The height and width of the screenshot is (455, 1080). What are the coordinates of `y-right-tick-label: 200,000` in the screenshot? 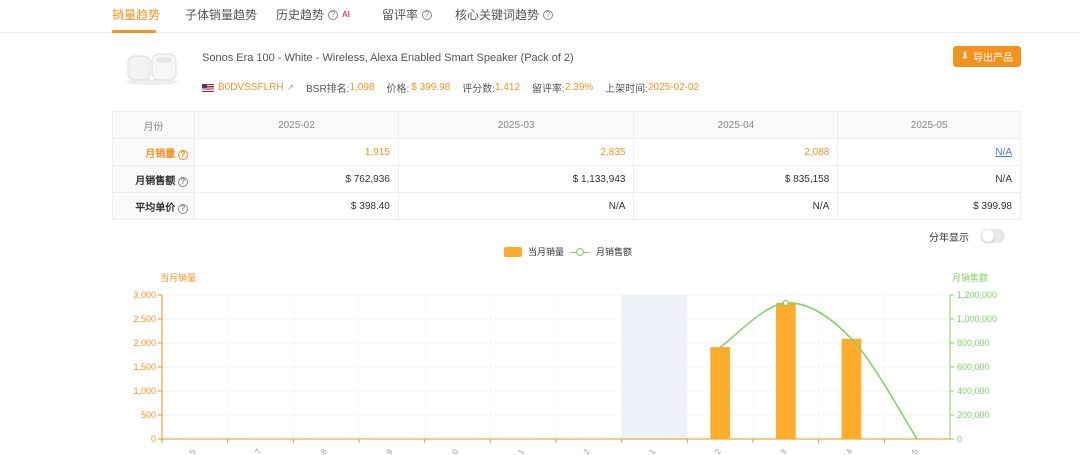 It's located at (973, 415).